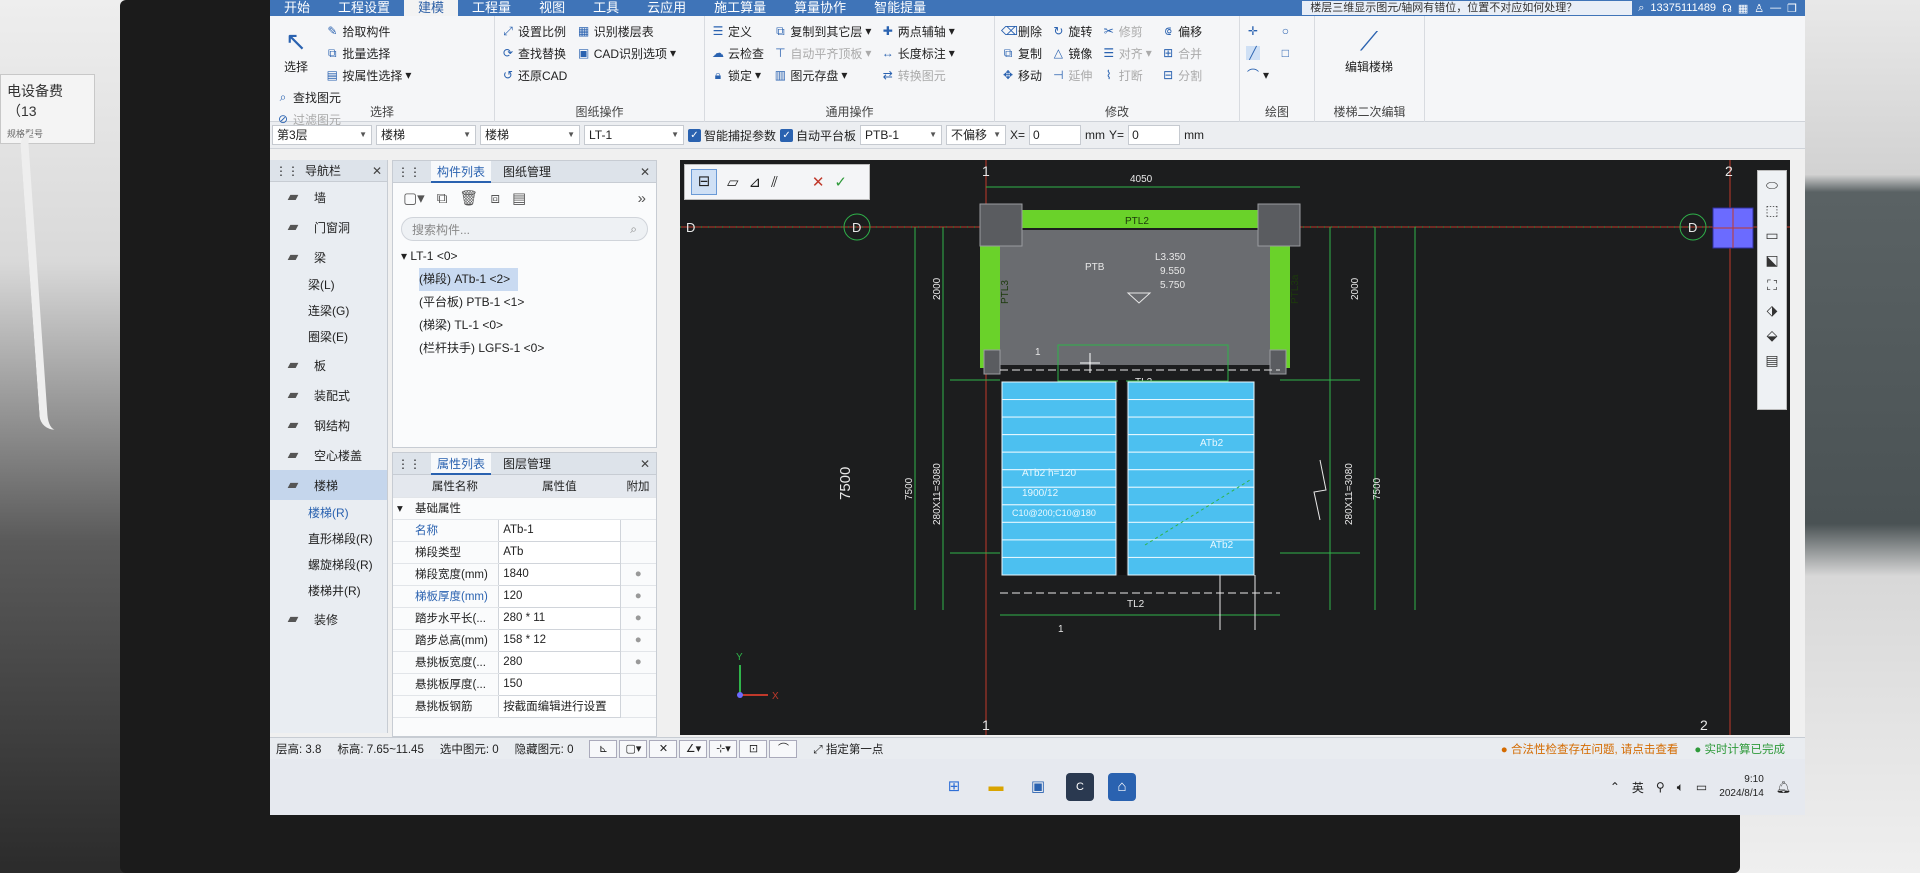 This screenshot has width=1920, height=873. What do you see at coordinates (1641, 8) in the screenshot?
I see `search-icon: ⌕` at bounding box center [1641, 8].